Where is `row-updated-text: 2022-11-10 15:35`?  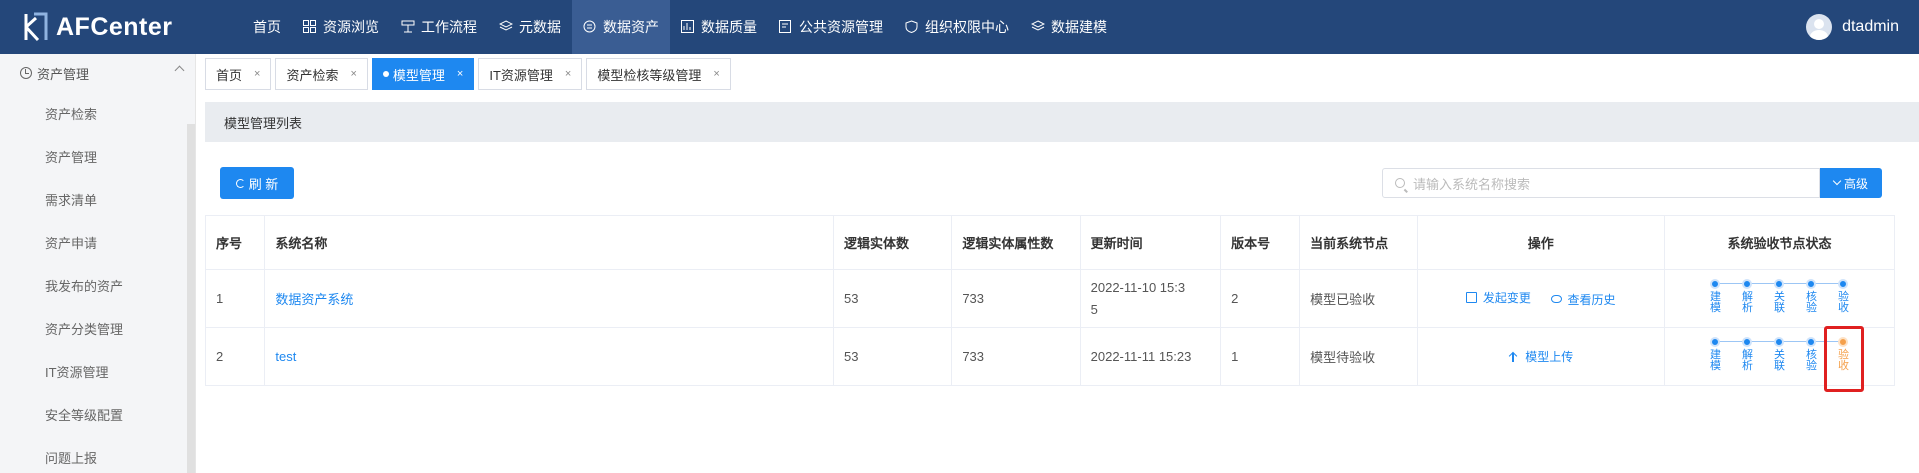 row-updated-text: 2022-11-10 15:35 is located at coordinates (1138, 298).